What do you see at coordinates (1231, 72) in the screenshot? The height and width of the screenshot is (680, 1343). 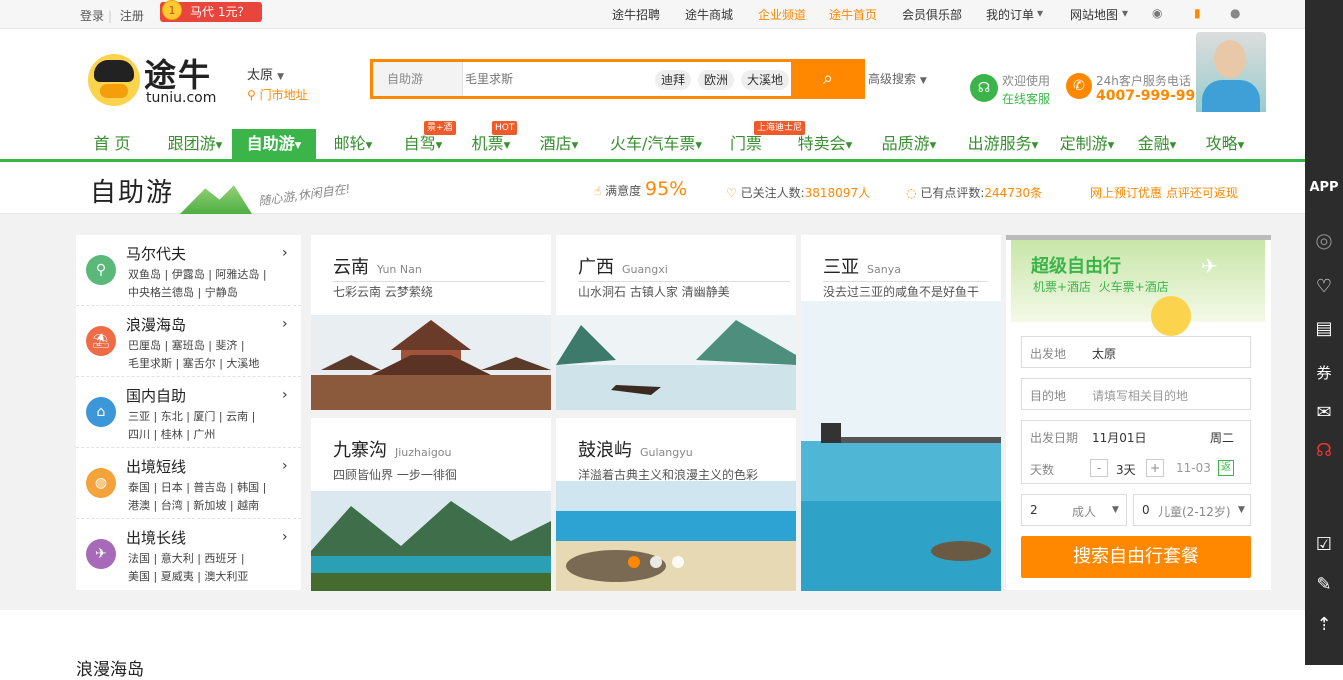 I see `spokesperson-avatar` at bounding box center [1231, 72].